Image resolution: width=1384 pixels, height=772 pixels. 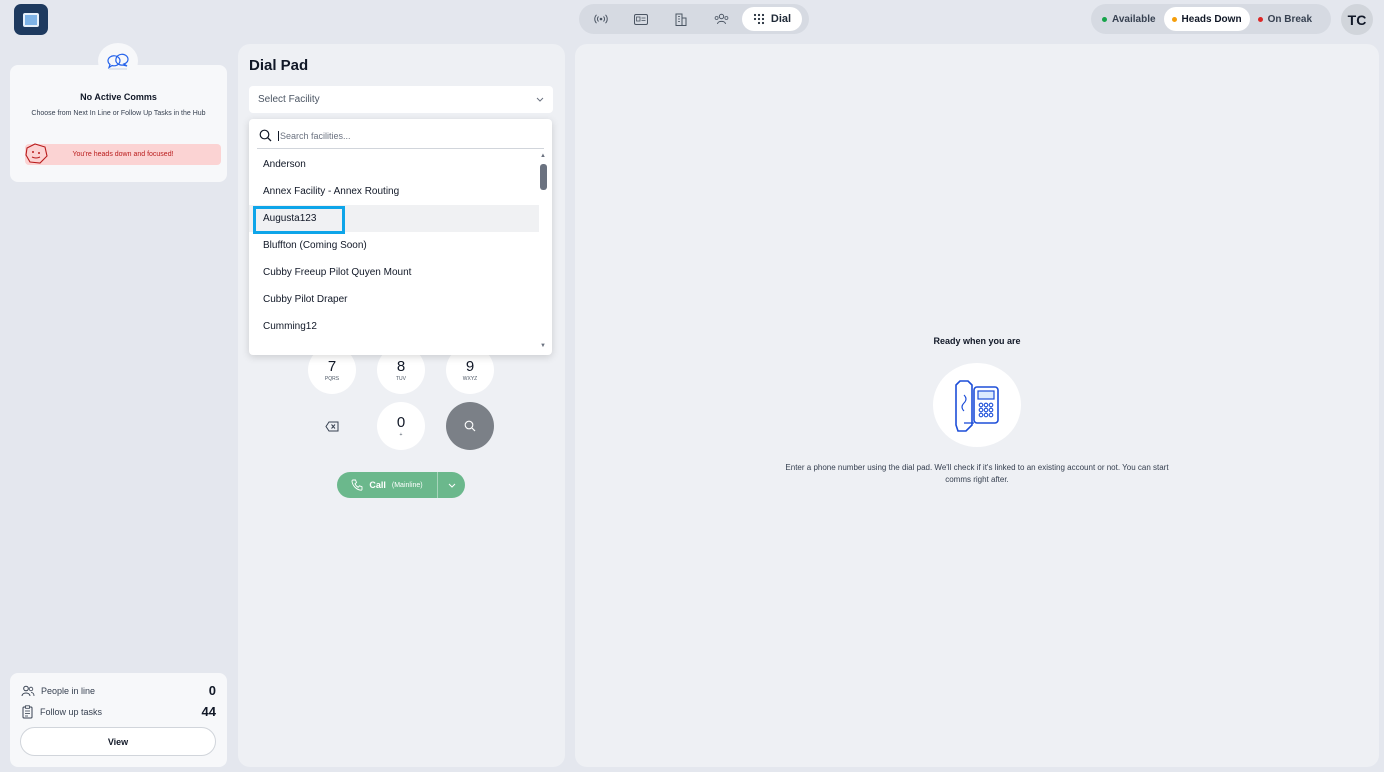 What do you see at coordinates (118, 97) in the screenshot?
I see `comms-title: No Active Comms` at bounding box center [118, 97].